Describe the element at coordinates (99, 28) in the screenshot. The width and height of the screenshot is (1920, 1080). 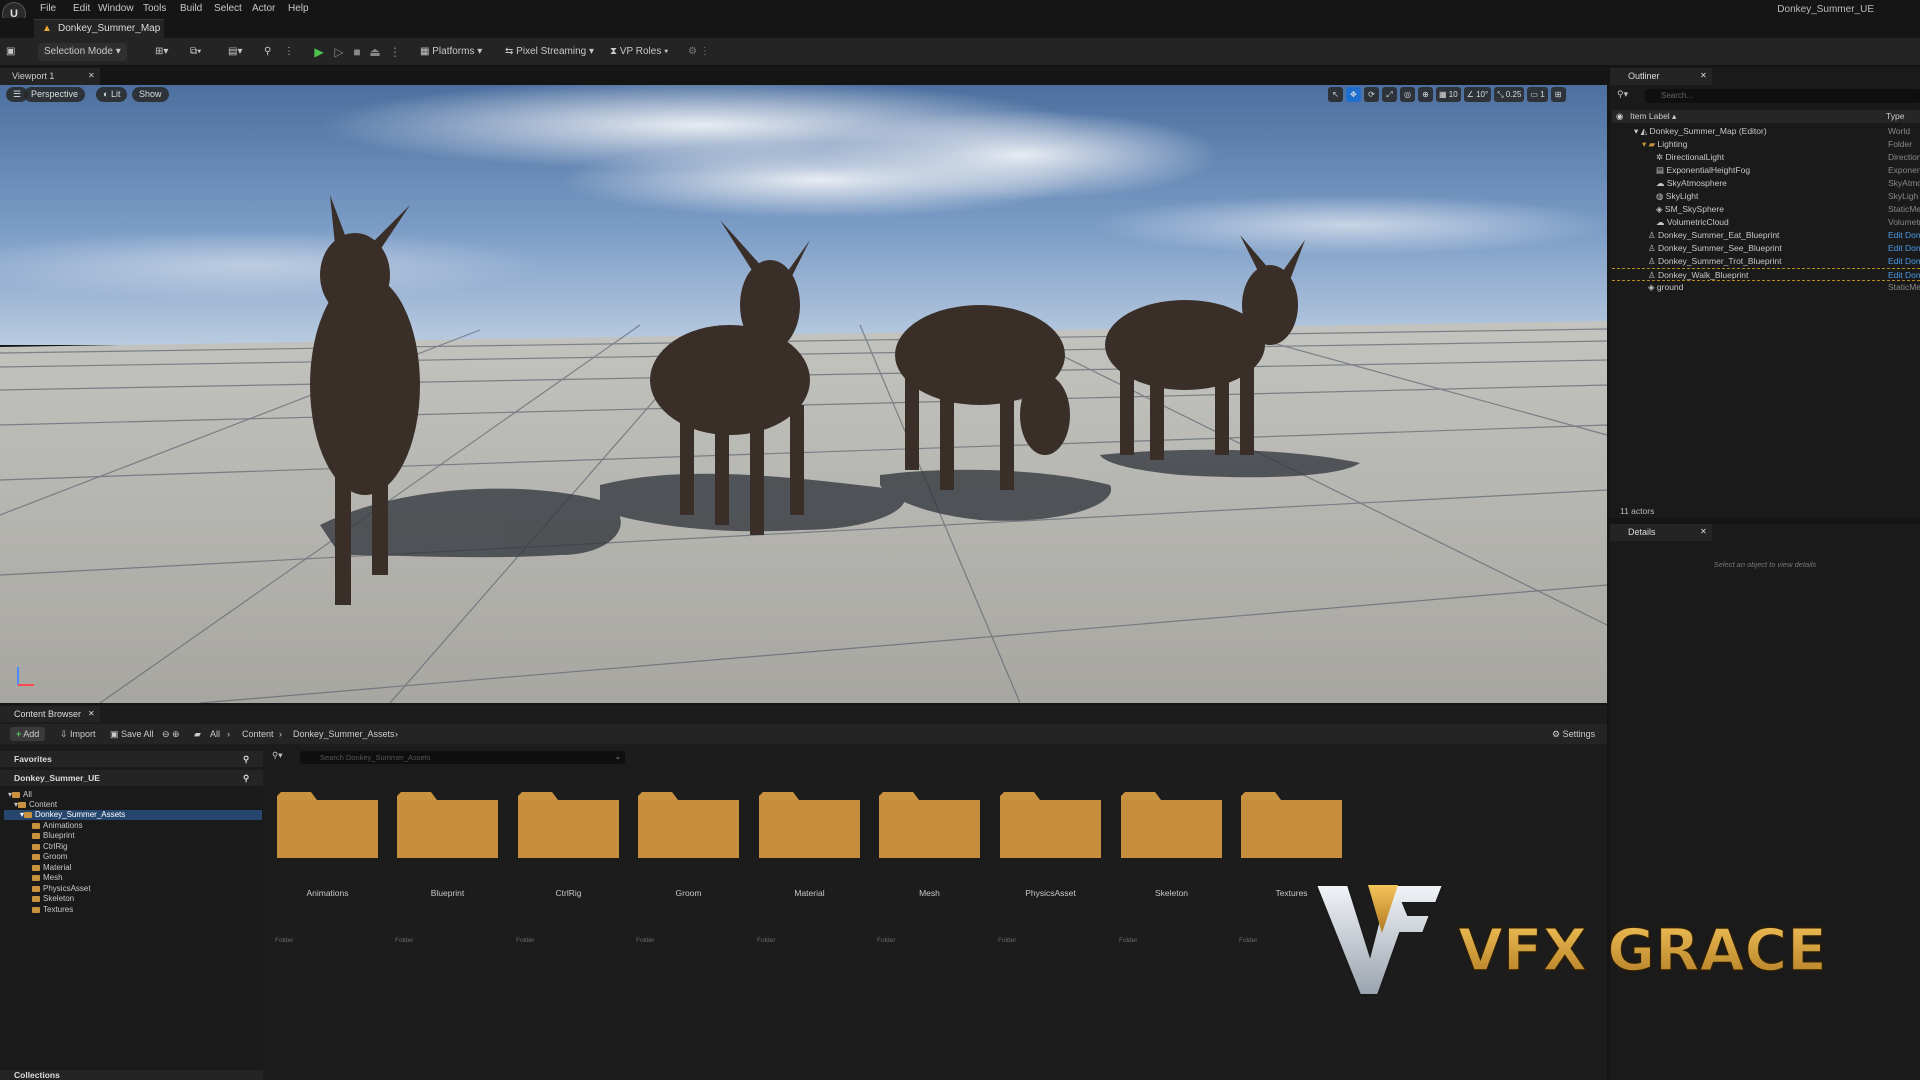
I see `level-tab: ▲ Donkey_Summer_Map` at that location.